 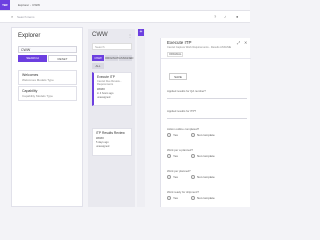 I want to click on question-label: Work per a planned?, so click(x=180, y=150).